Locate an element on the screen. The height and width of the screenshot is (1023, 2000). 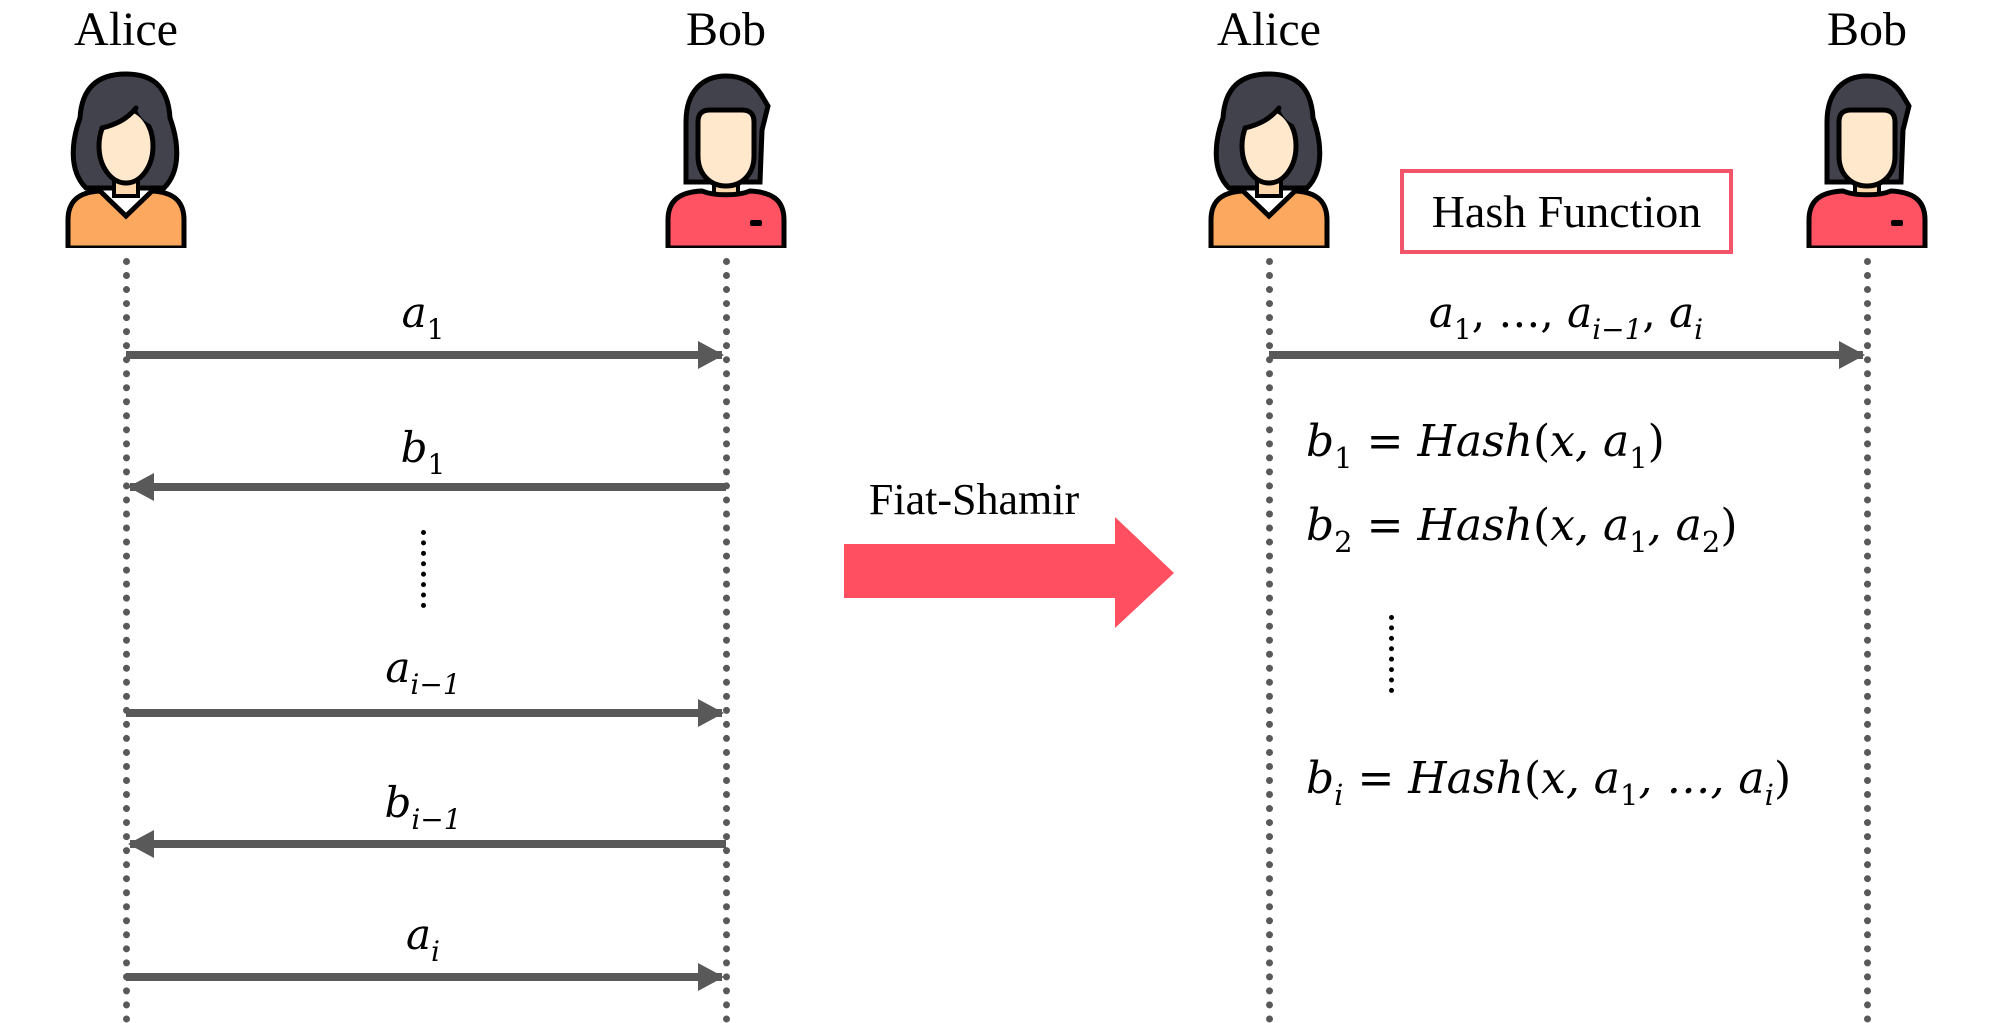
bob-lifeline-right is located at coordinates (1867, 640).